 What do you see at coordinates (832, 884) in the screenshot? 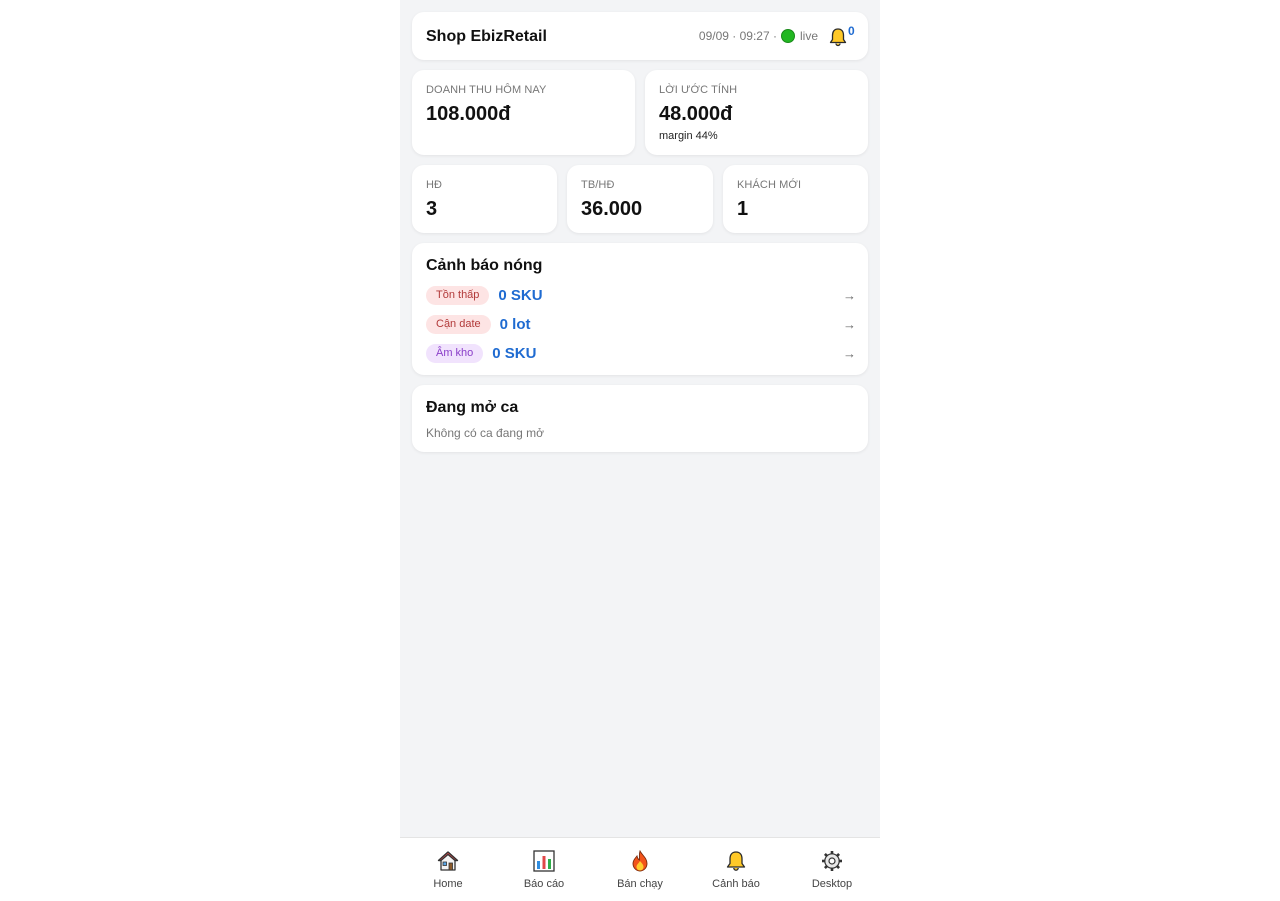
I see `nav-label-desktop: Desktop` at bounding box center [832, 884].